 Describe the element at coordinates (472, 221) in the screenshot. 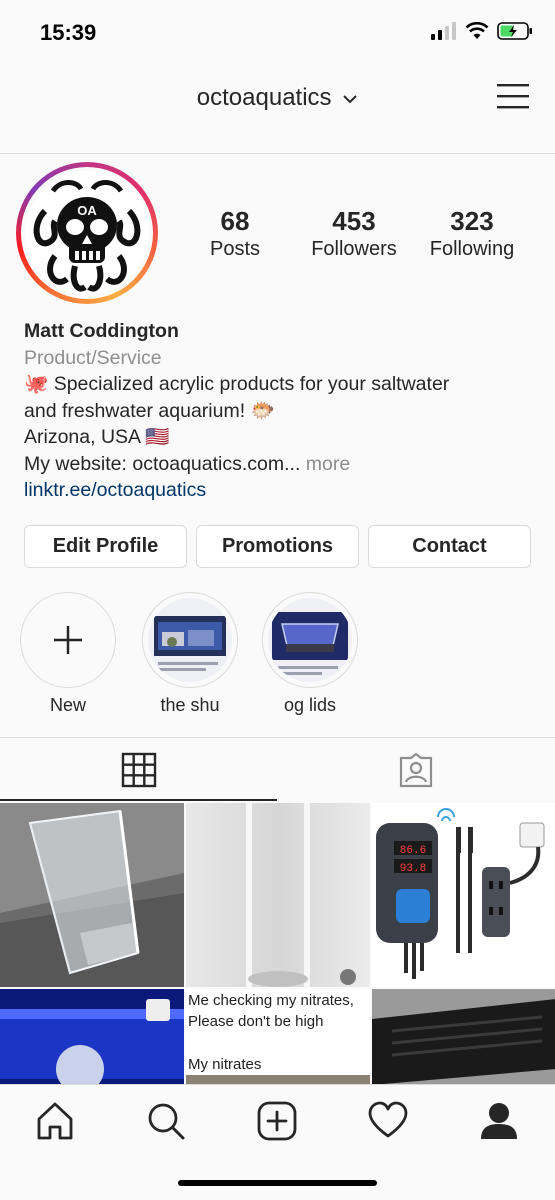

I see `following-count: 323` at that location.